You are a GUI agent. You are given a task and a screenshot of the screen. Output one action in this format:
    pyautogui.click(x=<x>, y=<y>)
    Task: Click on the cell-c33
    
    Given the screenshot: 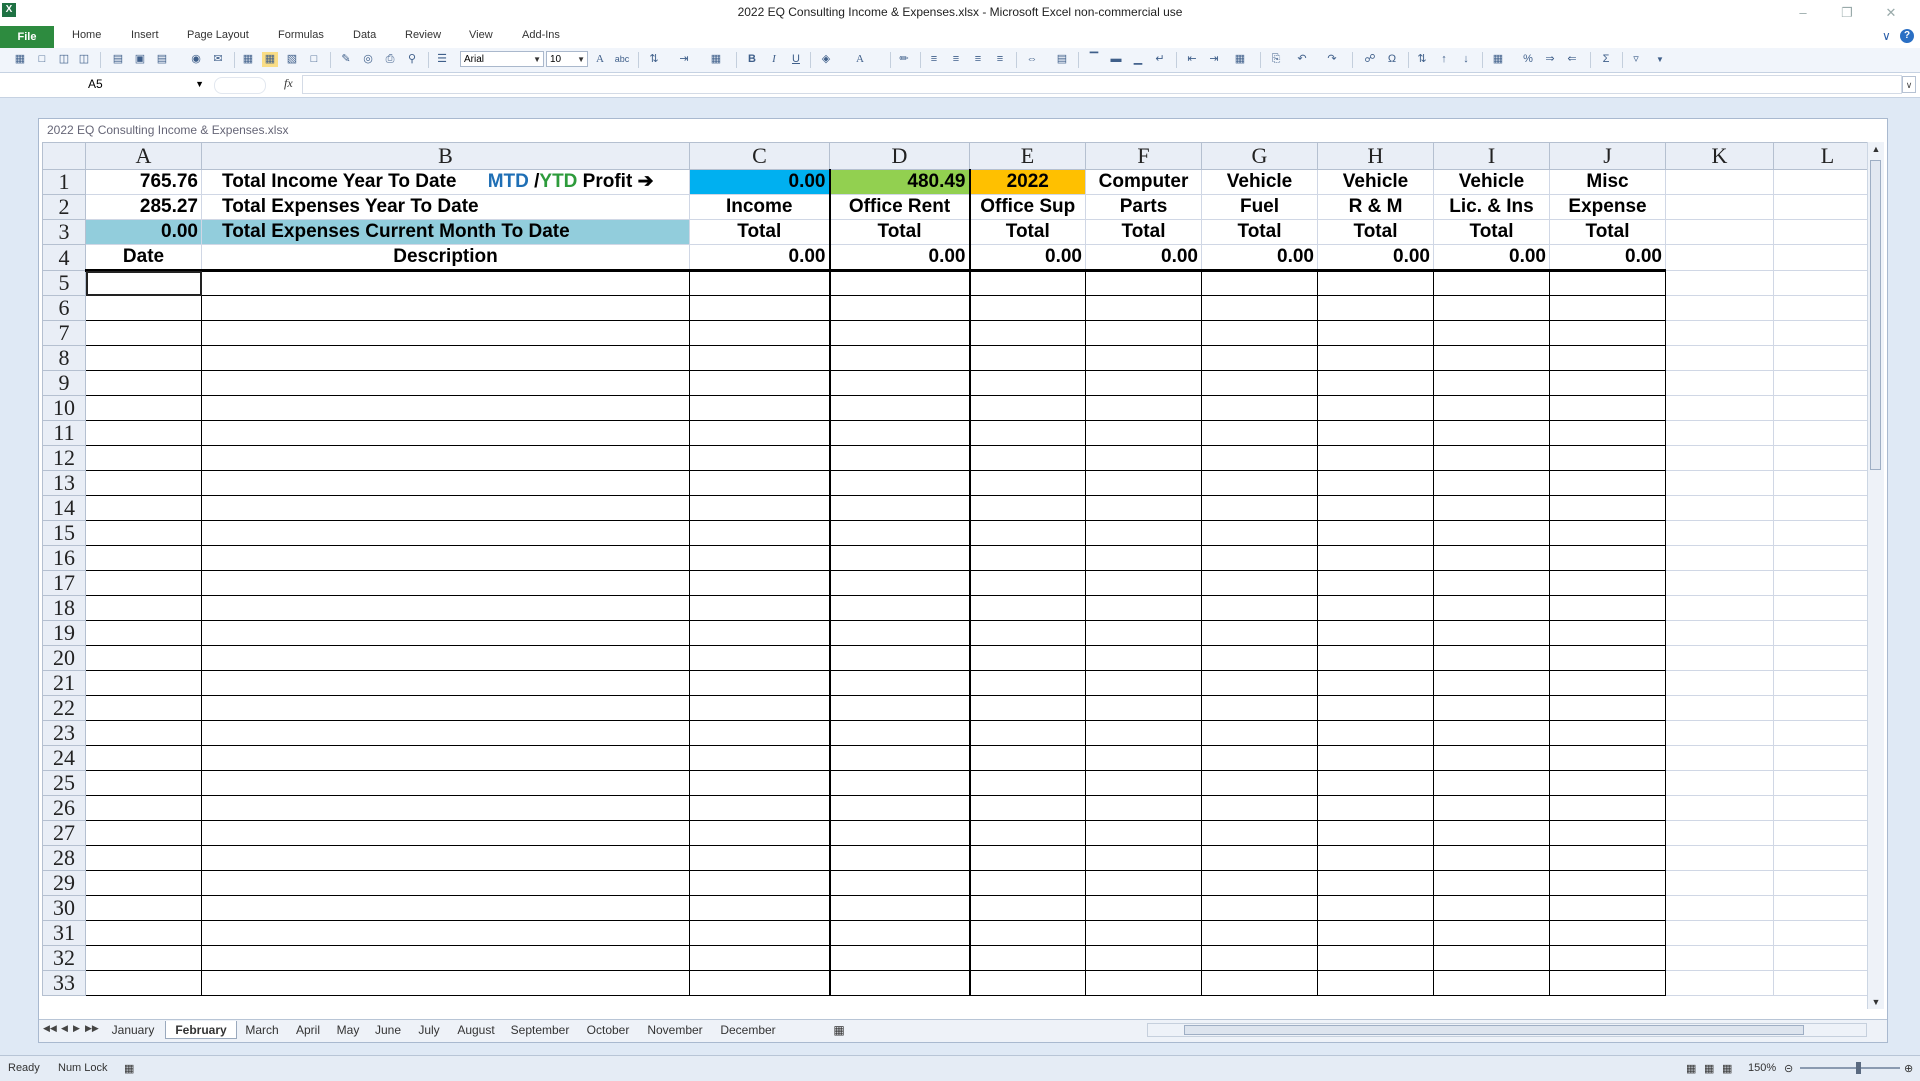 What is the action you would take?
    pyautogui.click(x=760, y=983)
    